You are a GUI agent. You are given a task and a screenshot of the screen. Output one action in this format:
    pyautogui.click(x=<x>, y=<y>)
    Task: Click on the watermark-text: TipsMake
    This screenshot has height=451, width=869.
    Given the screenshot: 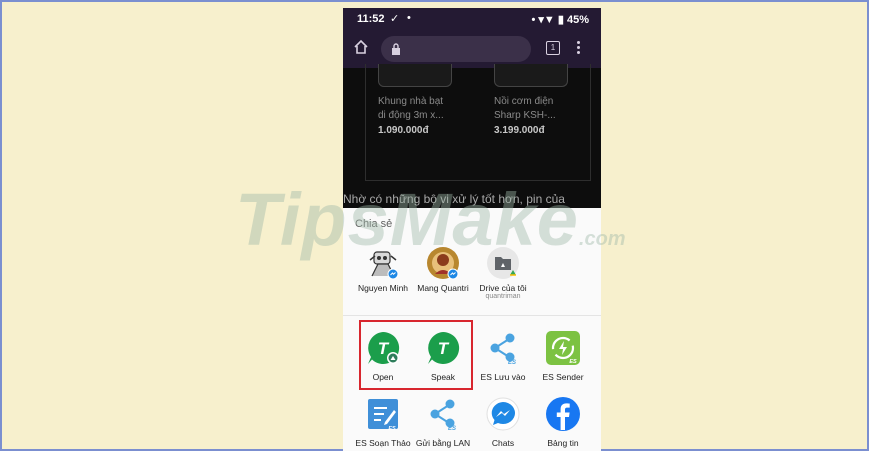 What is the action you would take?
    pyautogui.click(x=407, y=219)
    